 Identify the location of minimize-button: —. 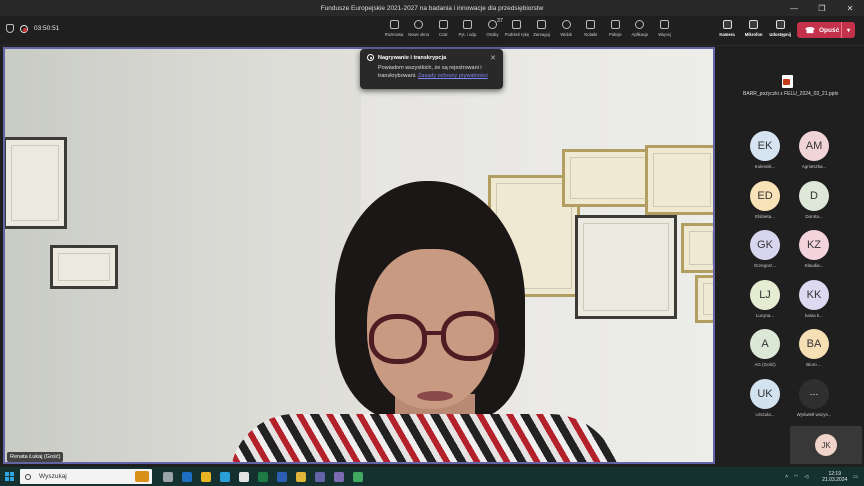
(794, 8).